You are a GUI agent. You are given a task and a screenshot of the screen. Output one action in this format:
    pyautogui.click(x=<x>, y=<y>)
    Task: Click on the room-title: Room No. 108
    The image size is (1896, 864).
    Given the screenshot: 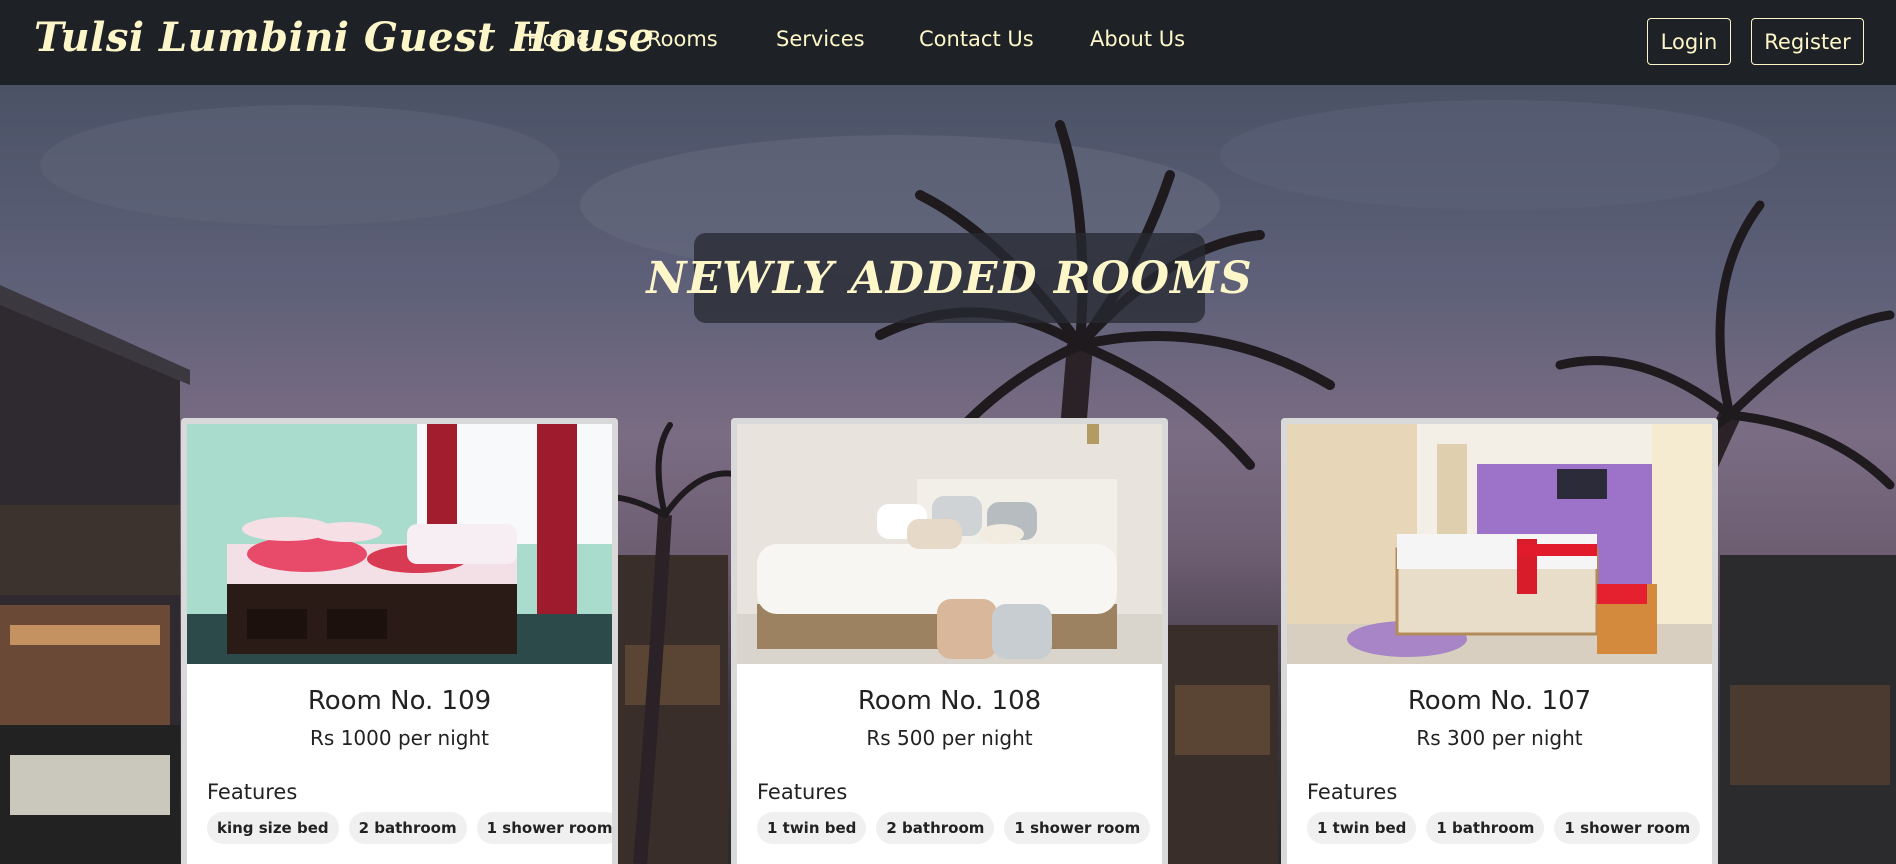 What is the action you would take?
    pyautogui.click(x=949, y=701)
    